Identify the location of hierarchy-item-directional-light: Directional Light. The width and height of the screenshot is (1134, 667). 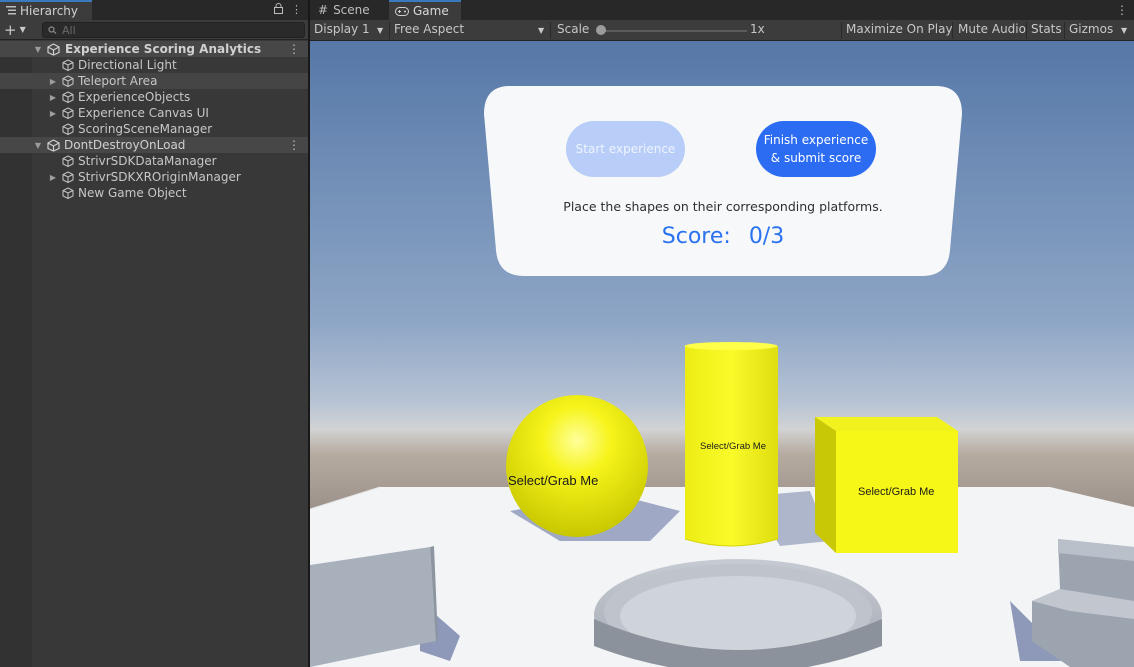
(154, 65).